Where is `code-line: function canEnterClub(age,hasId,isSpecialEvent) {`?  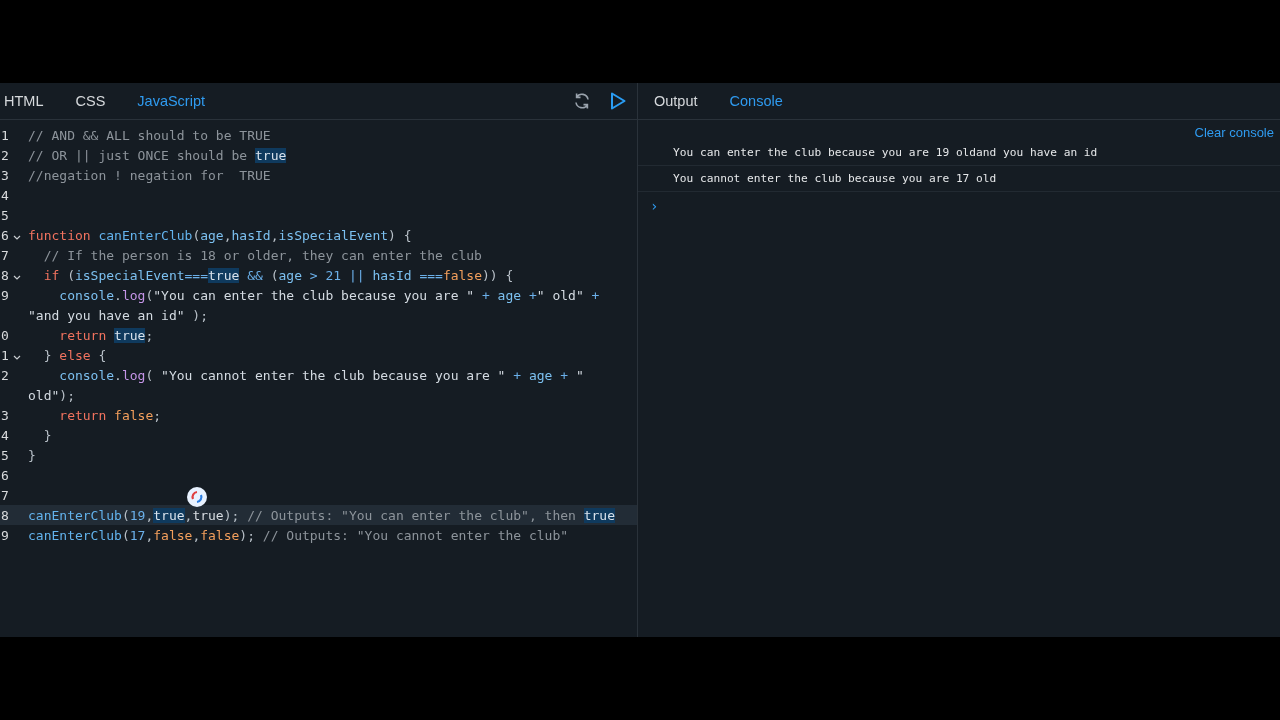
code-line: function canEnterClub(age,hasId,isSpecialEvent) { is located at coordinates (220, 235).